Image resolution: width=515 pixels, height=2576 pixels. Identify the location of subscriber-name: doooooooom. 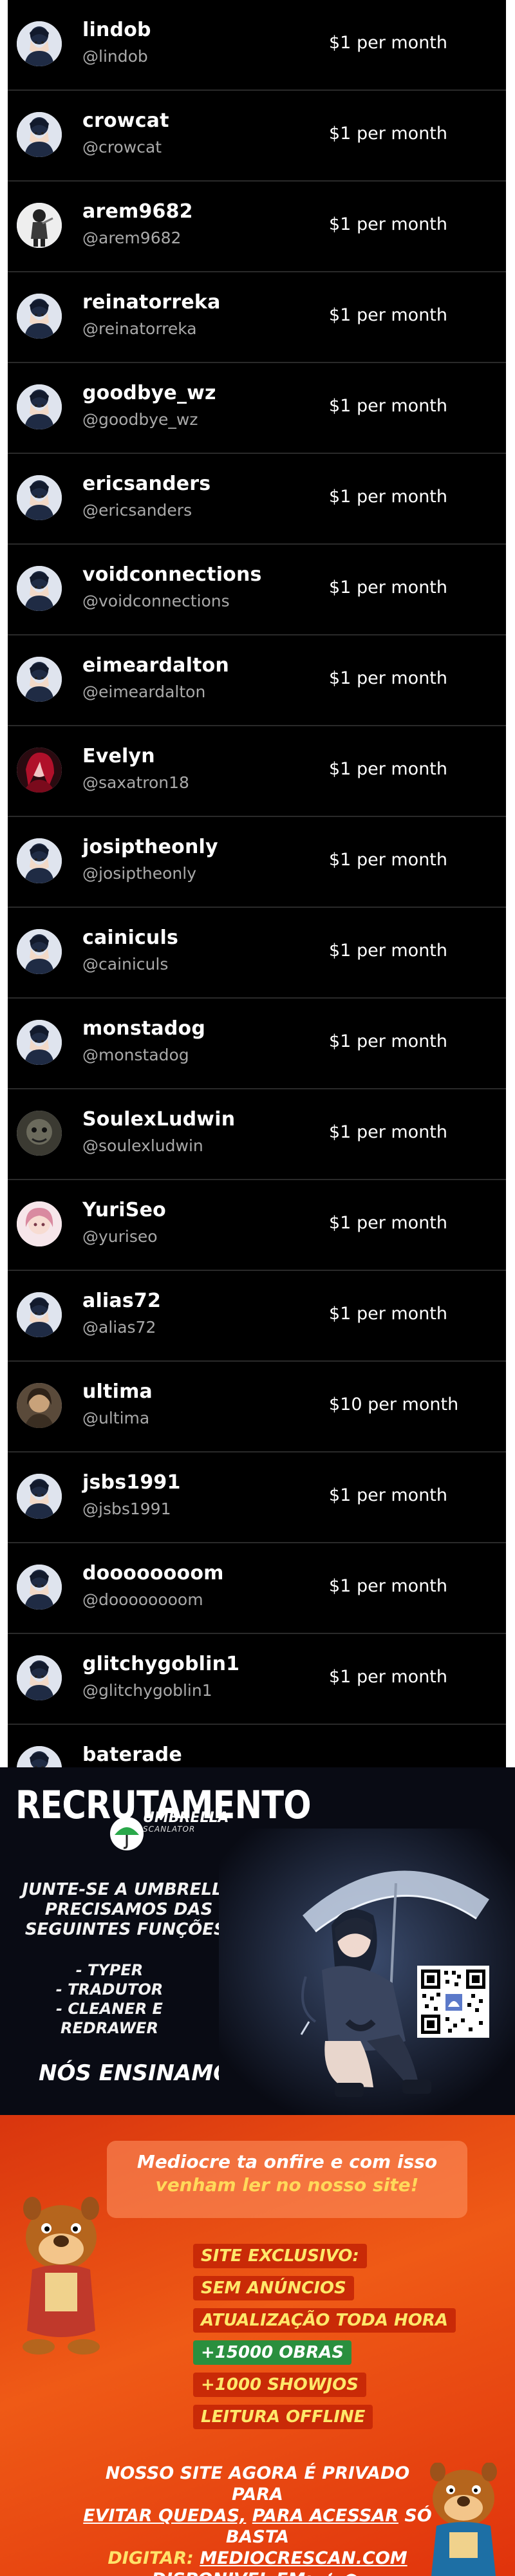
(153, 1573).